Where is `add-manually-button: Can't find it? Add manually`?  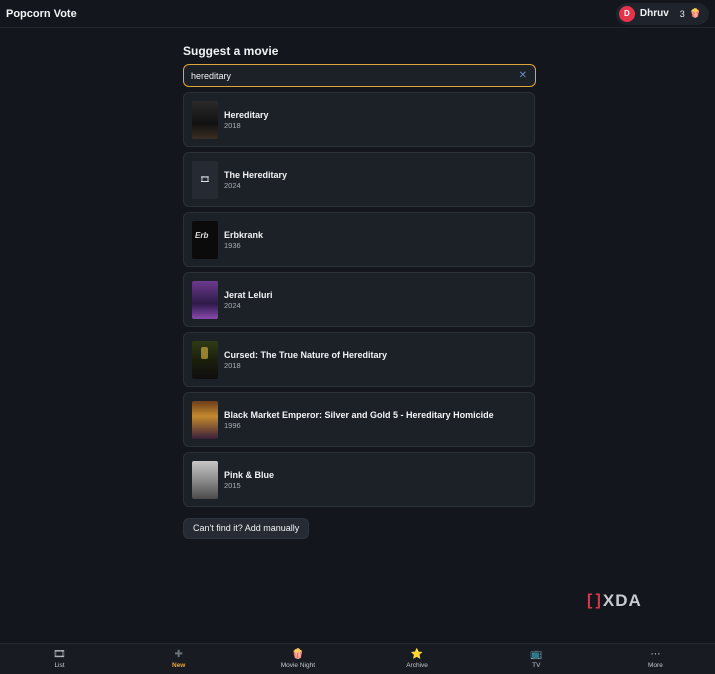 add-manually-button: Can't find it? Add manually is located at coordinates (246, 528).